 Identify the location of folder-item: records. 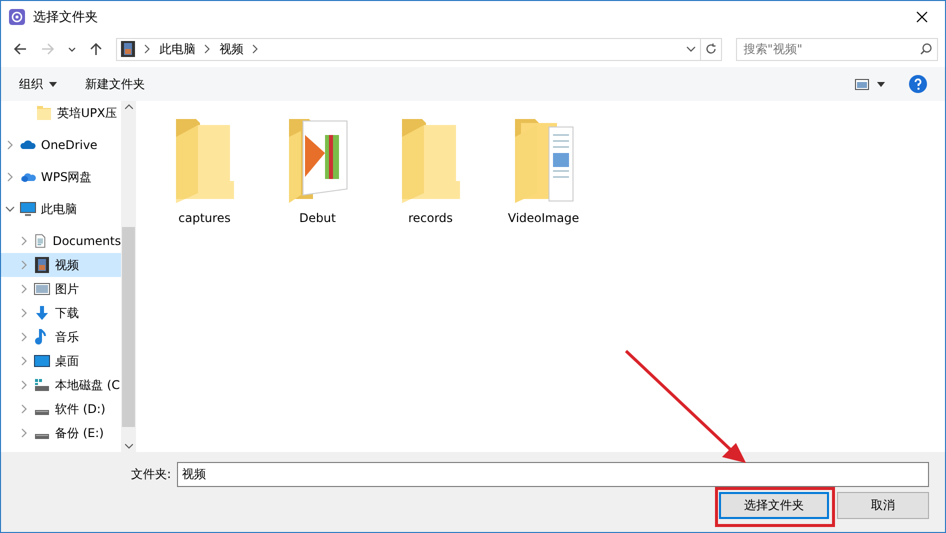
(430, 170).